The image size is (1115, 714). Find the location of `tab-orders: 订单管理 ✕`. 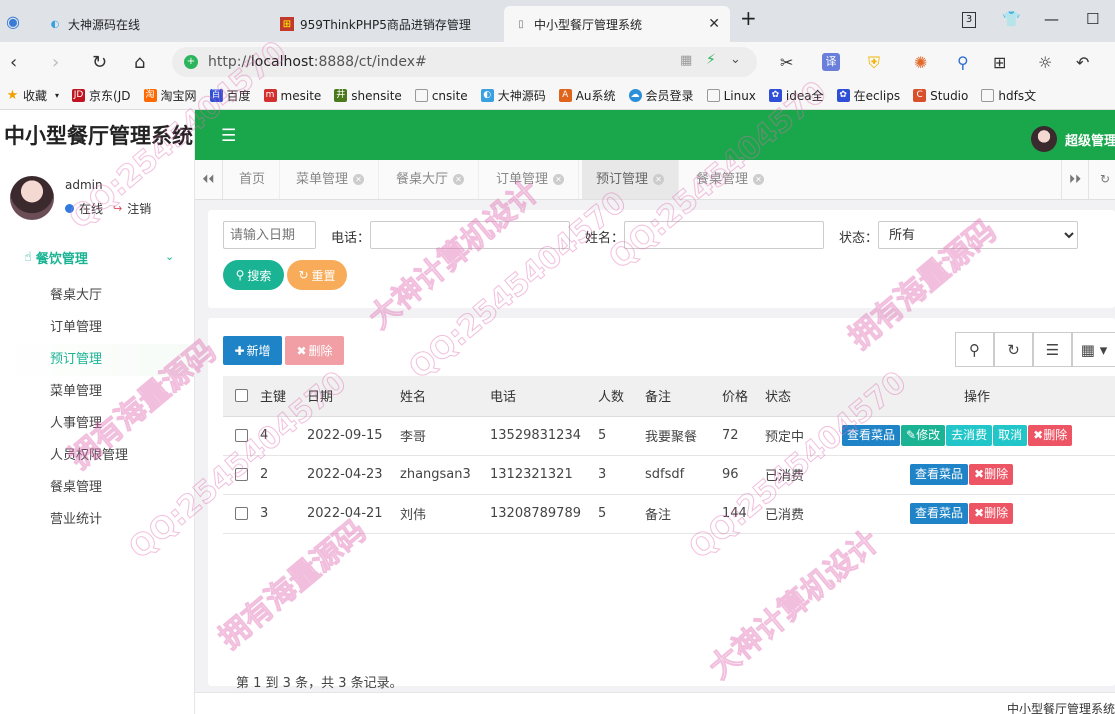

tab-orders: 订单管理 ✕ is located at coordinates (531, 179).